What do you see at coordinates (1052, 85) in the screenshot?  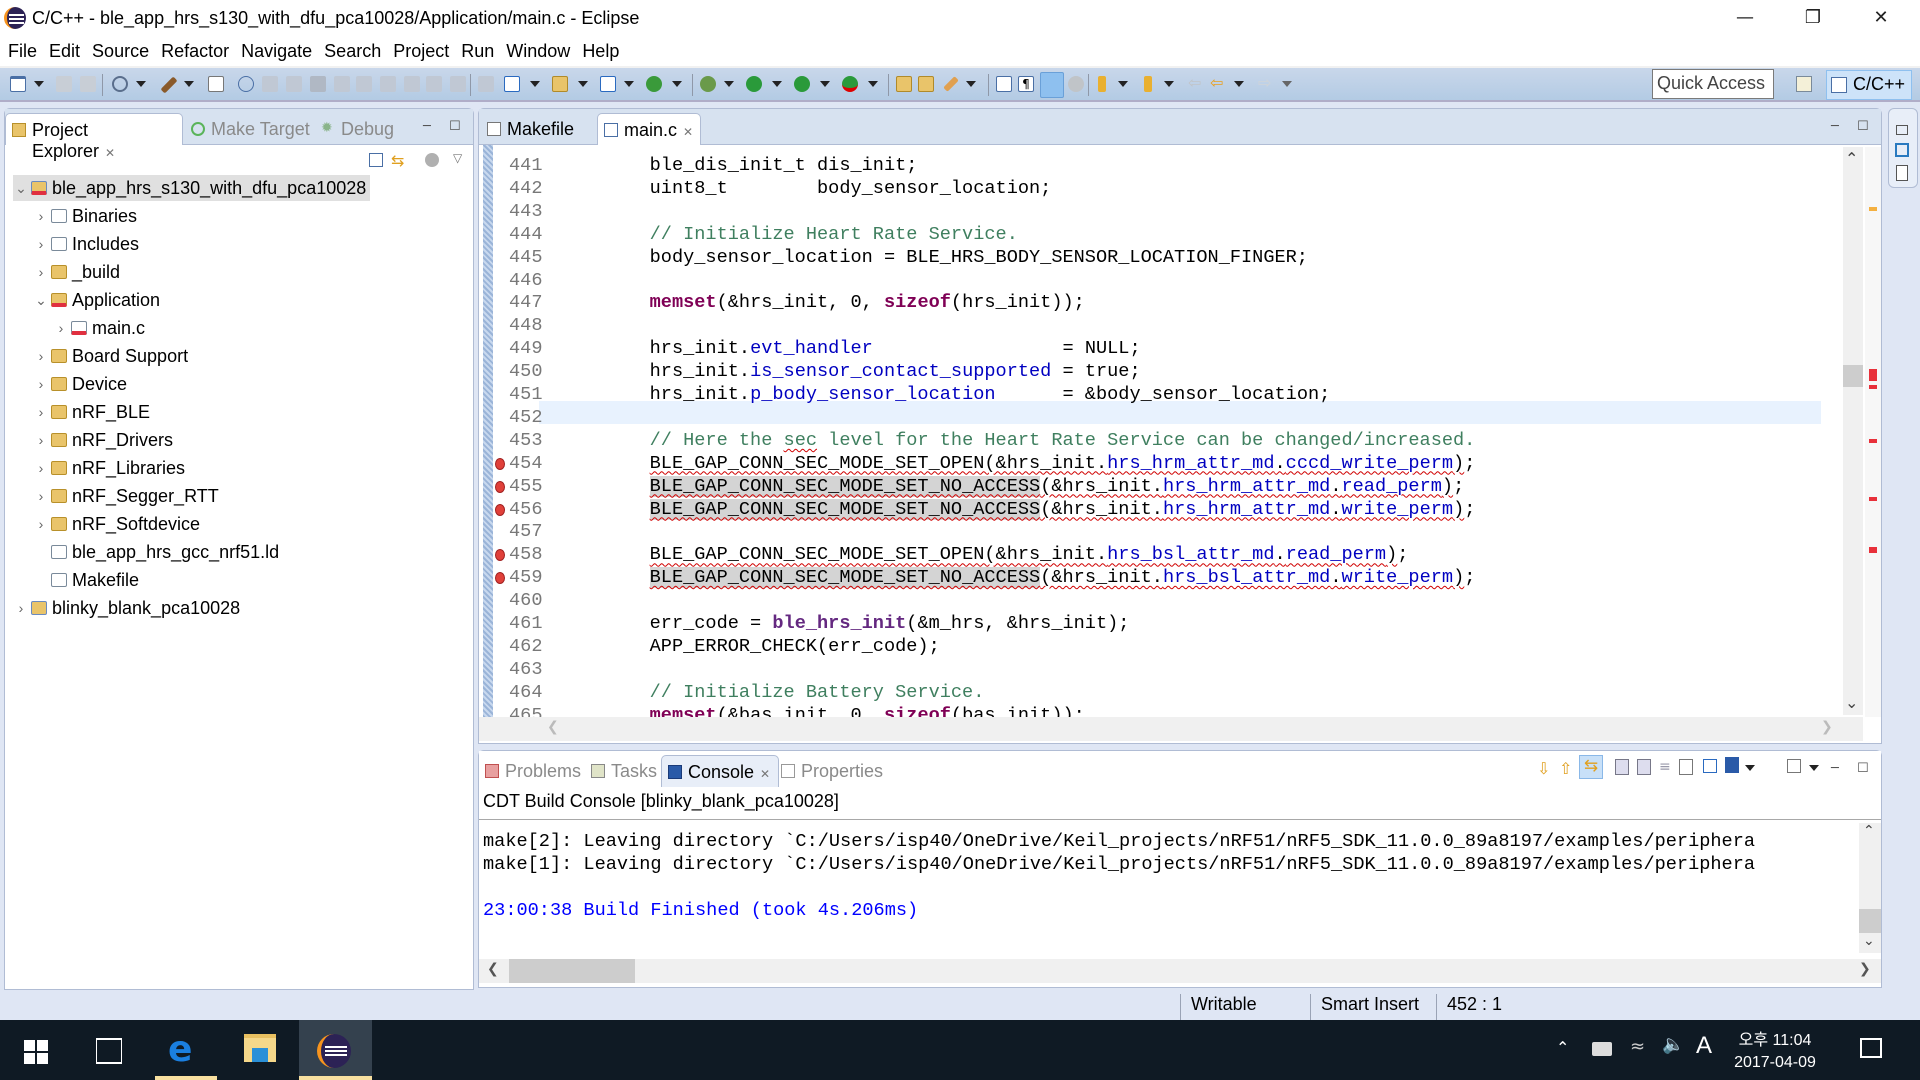 I see `highlight-toggle-icon` at bounding box center [1052, 85].